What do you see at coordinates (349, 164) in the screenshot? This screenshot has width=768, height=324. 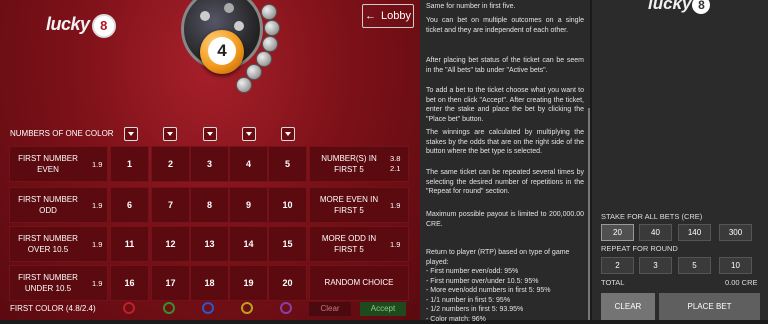 I see `bet-cell-label: NUMBER(S) IN FIRST 5` at bounding box center [349, 164].